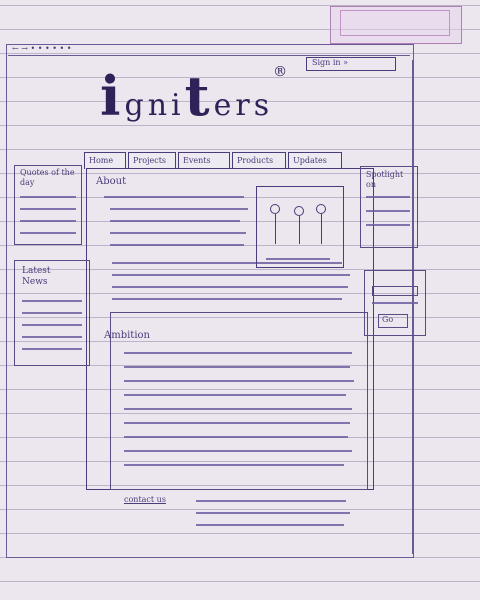 The height and width of the screenshot is (600, 480). Describe the element at coordinates (47, 177) in the screenshot. I see `quotes-heading: Quotes of the day` at that location.